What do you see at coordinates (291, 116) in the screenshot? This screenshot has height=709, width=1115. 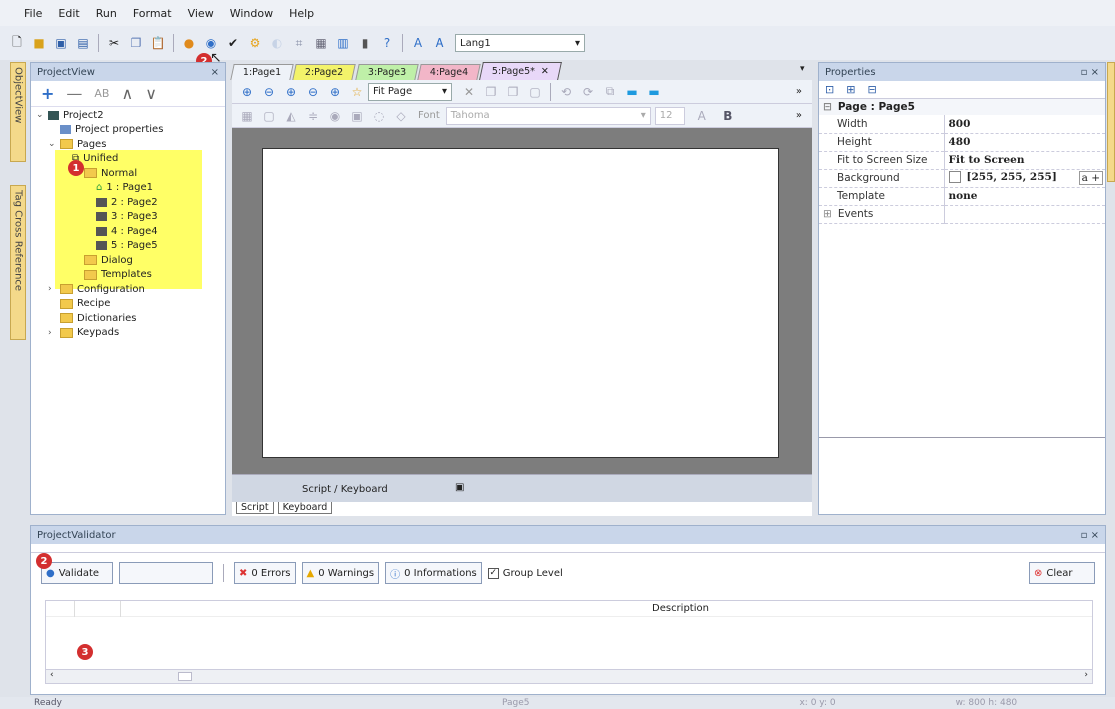 I see `fill-icon: ◭` at bounding box center [291, 116].